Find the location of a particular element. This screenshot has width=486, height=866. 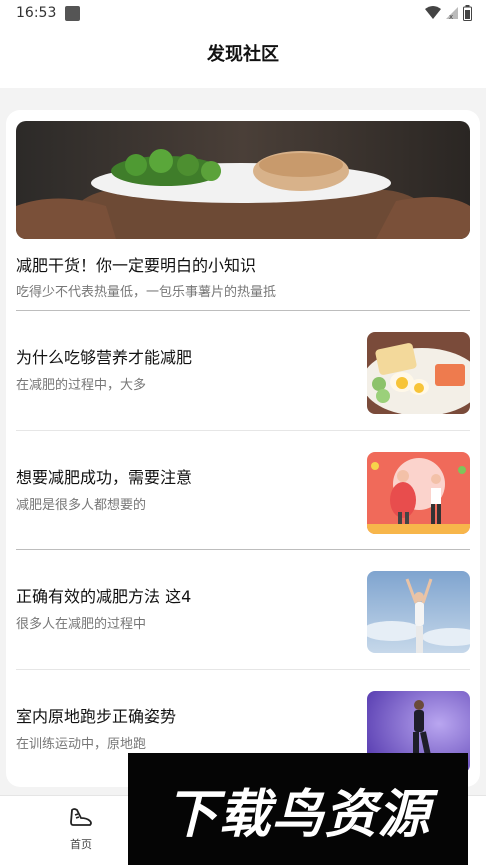

article-item: 想要减肥成功，需要注意 减肥是很多人都想要的 is located at coordinates (243, 493).